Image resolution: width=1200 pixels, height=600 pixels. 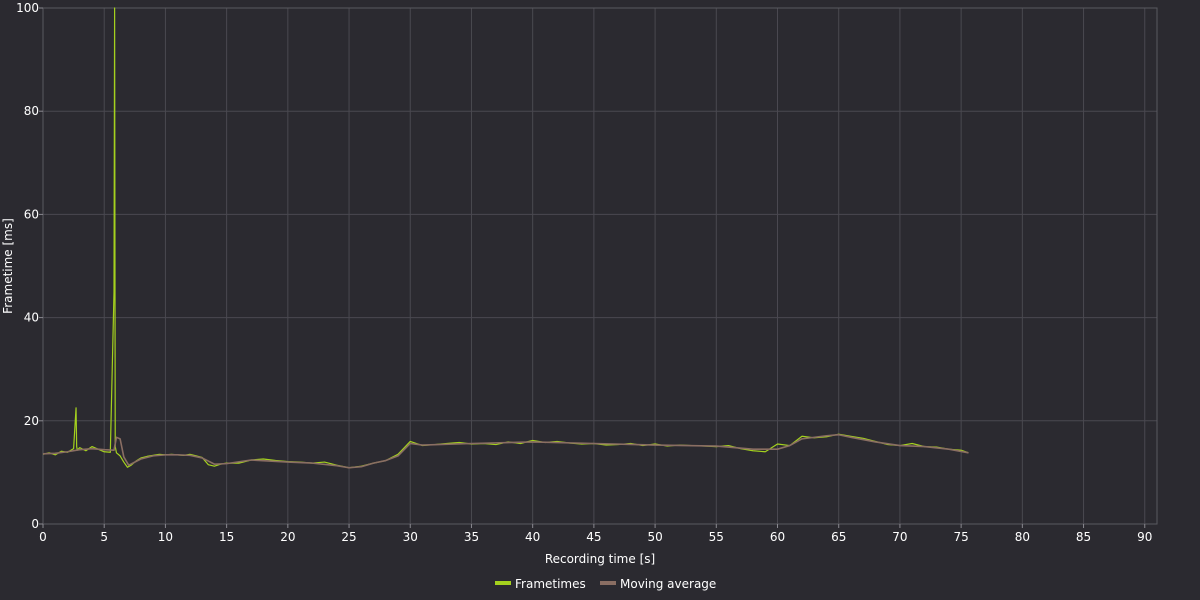 What do you see at coordinates (104, 537) in the screenshot?
I see `x-tick-label: 5` at bounding box center [104, 537].